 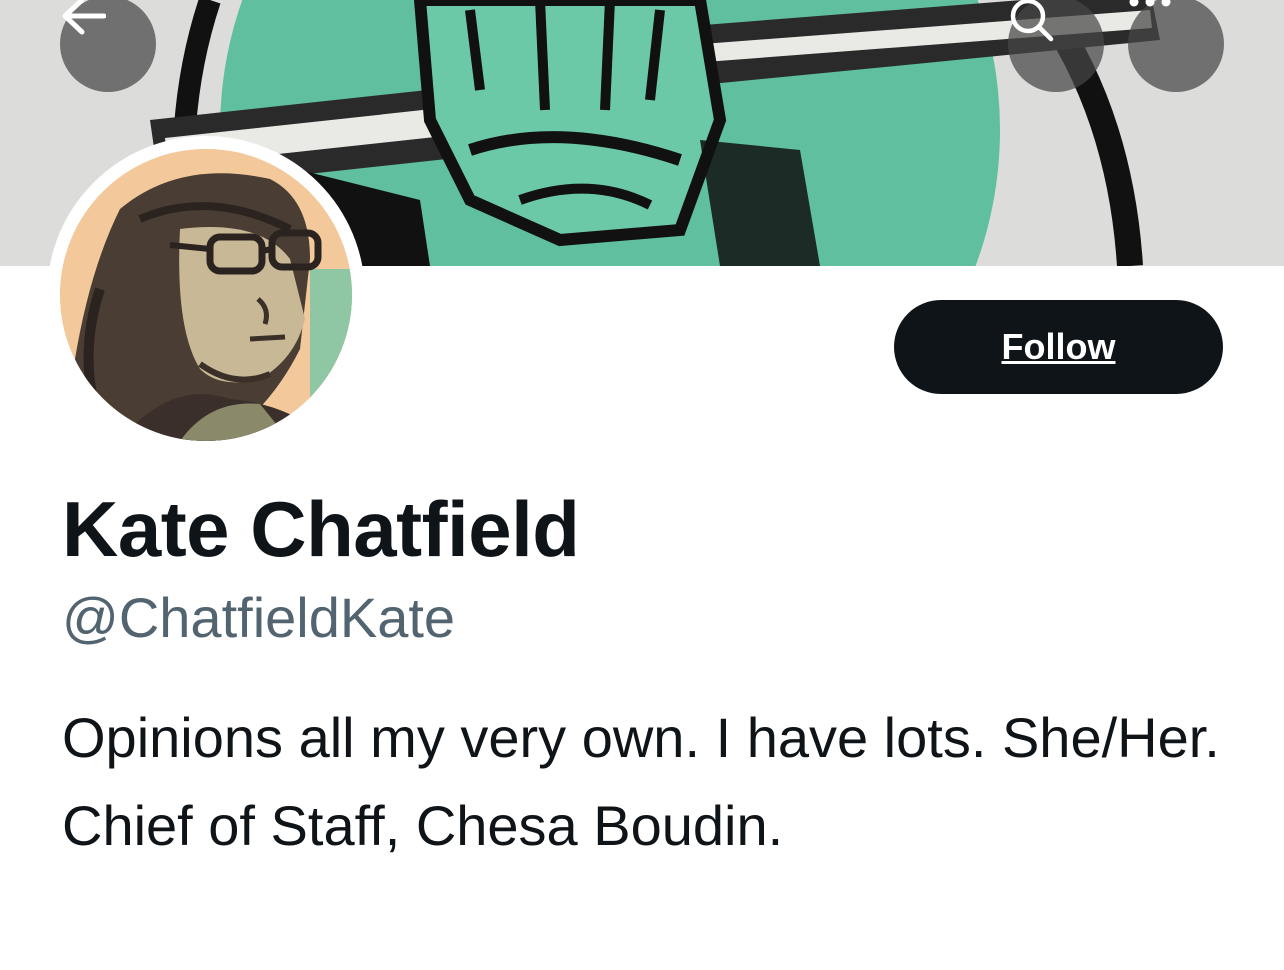 What do you see at coordinates (1150, 3) in the screenshot?
I see `more-horizontal-icon` at bounding box center [1150, 3].